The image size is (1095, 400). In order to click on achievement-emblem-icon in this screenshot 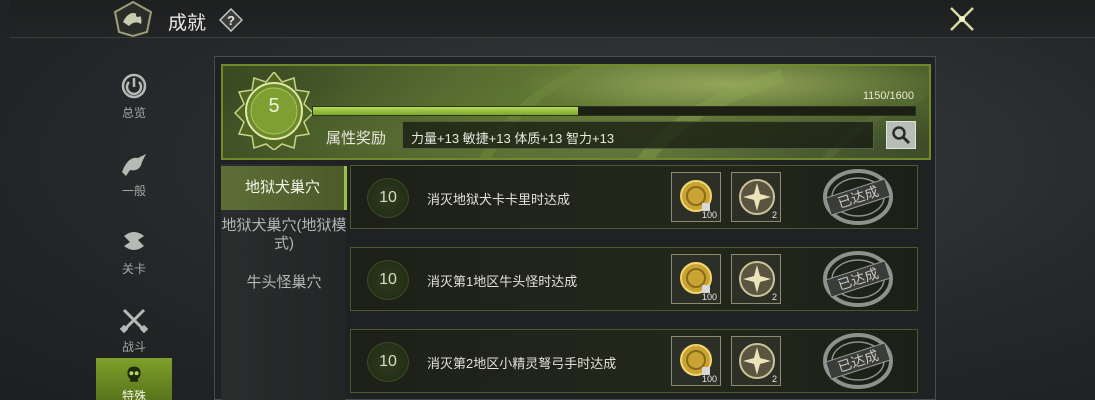, I will do `click(133, 19)`.